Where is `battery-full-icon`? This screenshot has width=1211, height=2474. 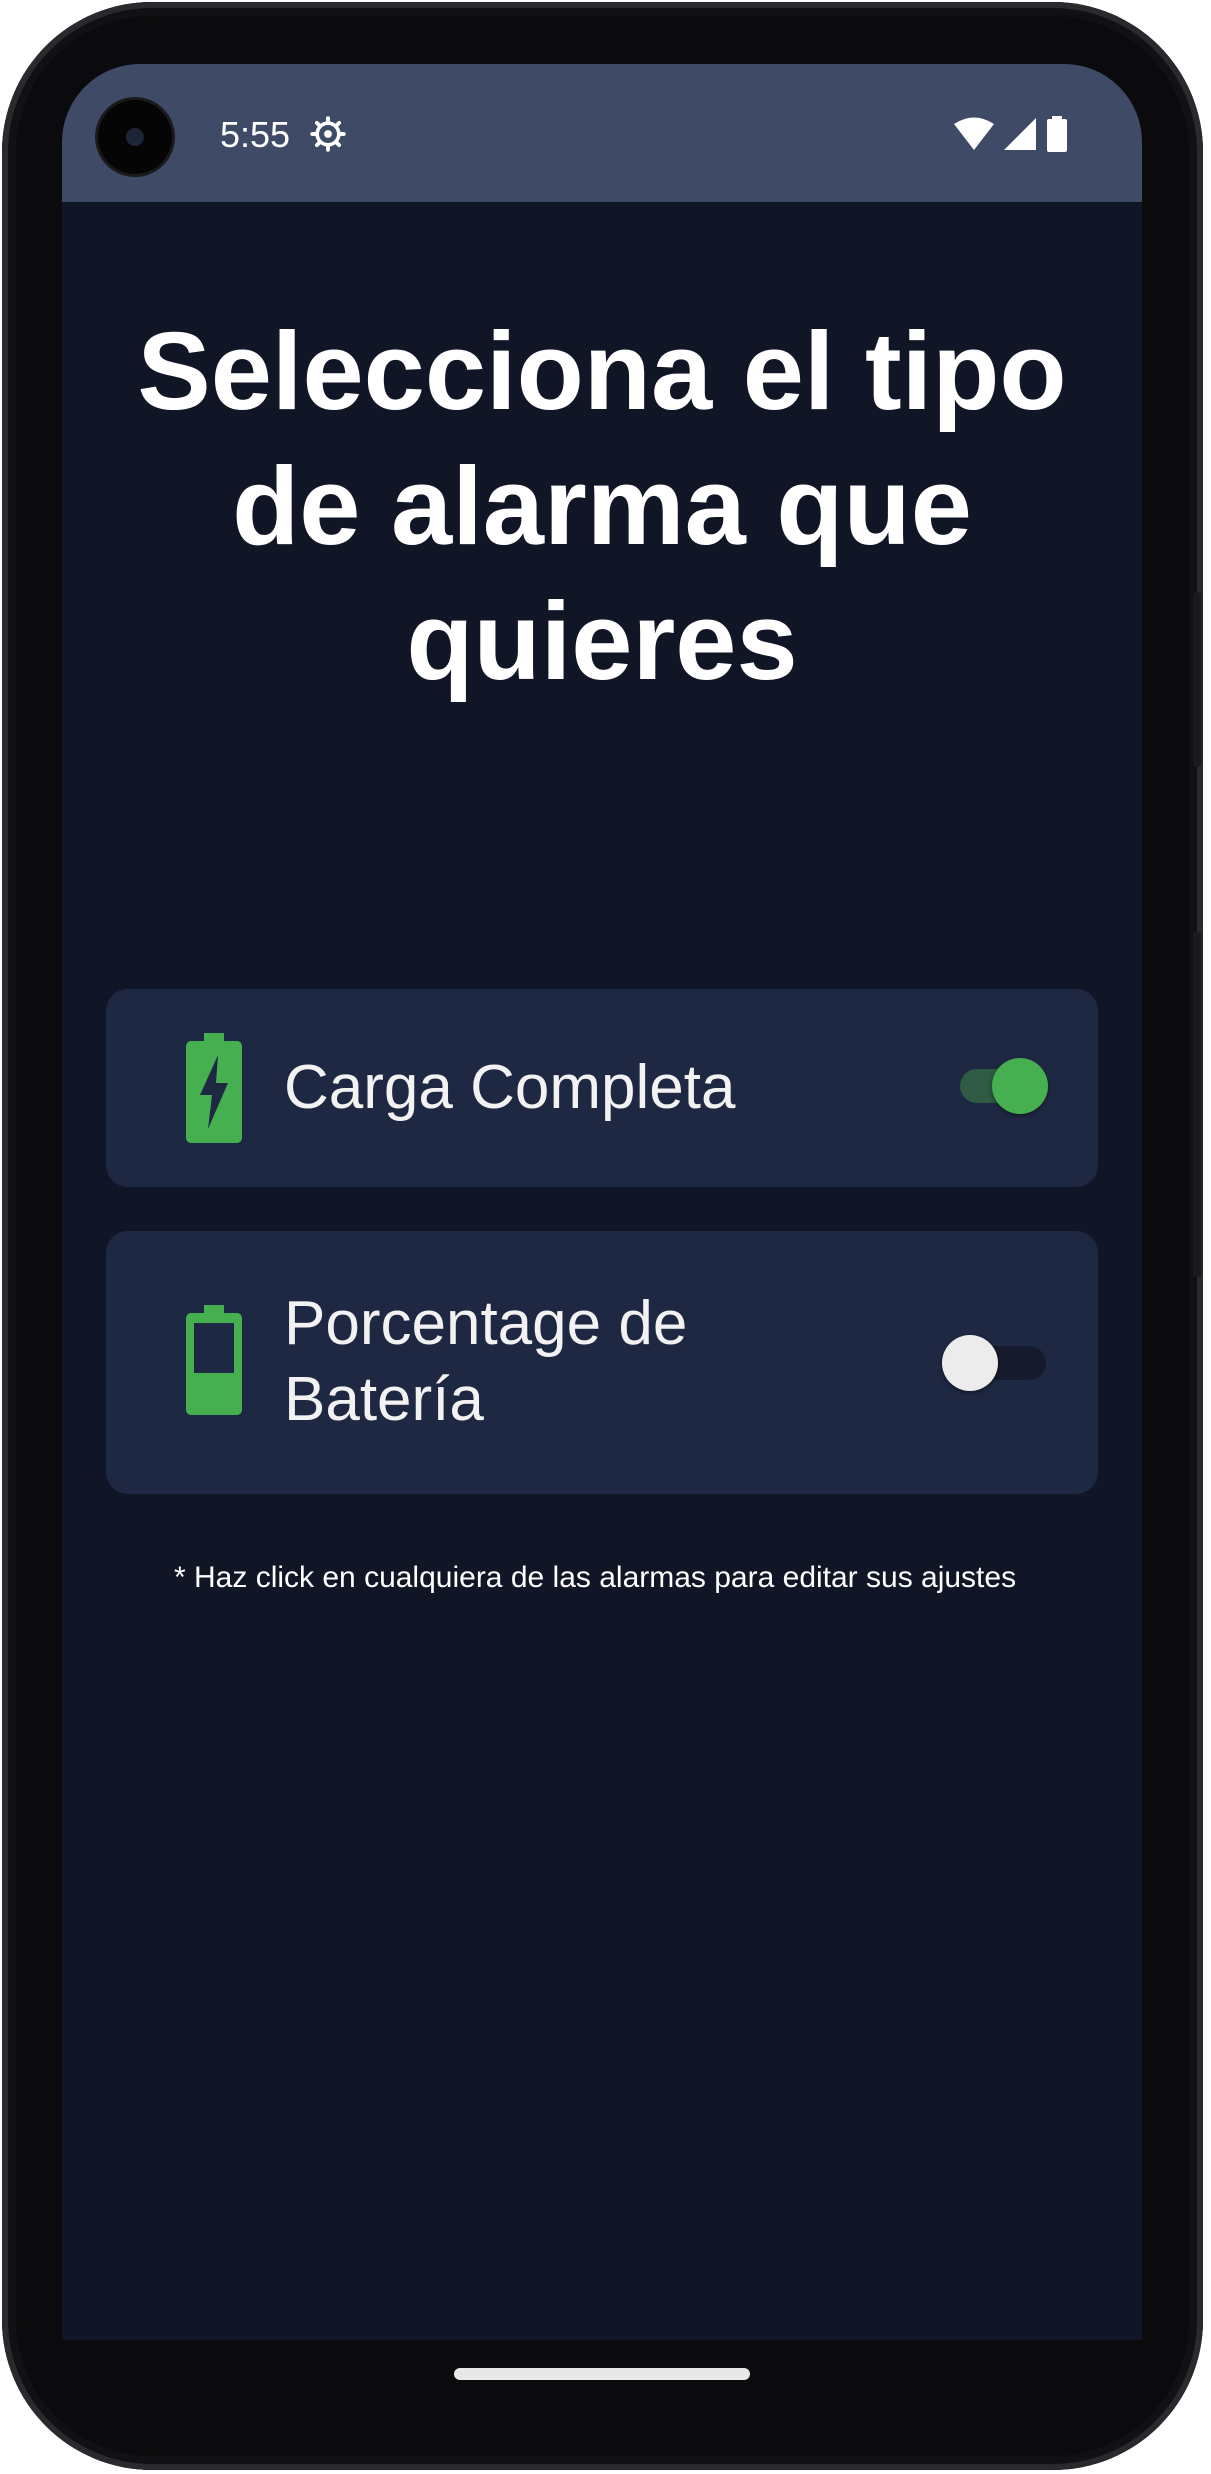
battery-full-icon is located at coordinates (214, 1360).